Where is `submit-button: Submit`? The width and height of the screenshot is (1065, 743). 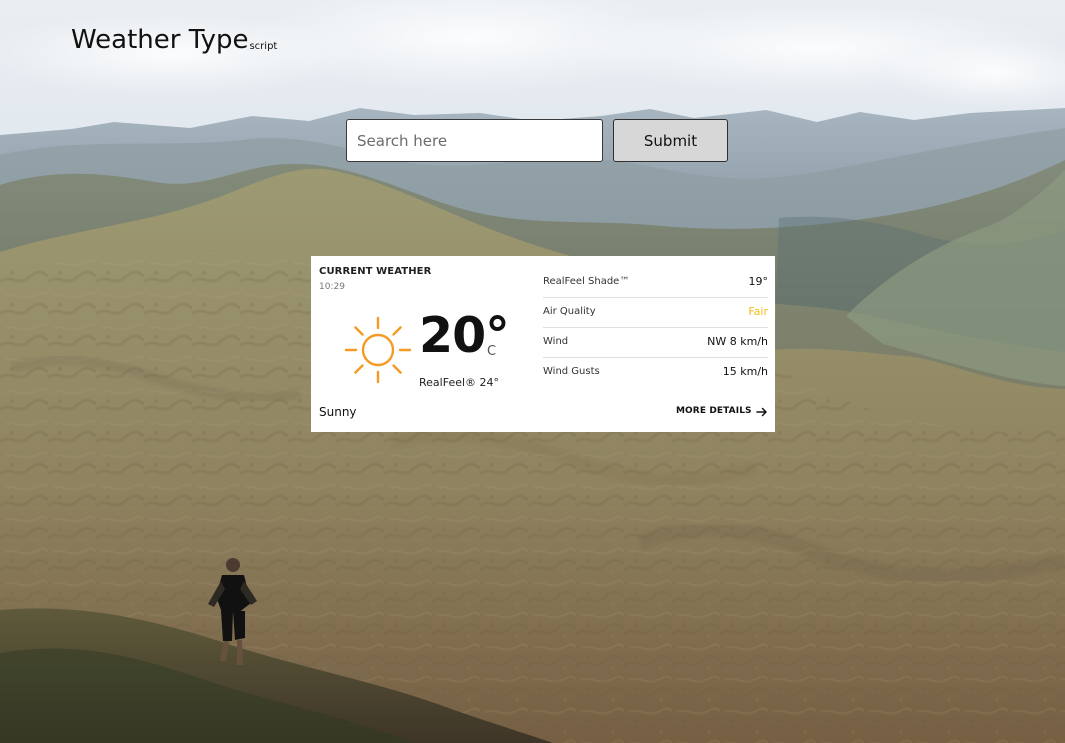 submit-button: Submit is located at coordinates (670, 140).